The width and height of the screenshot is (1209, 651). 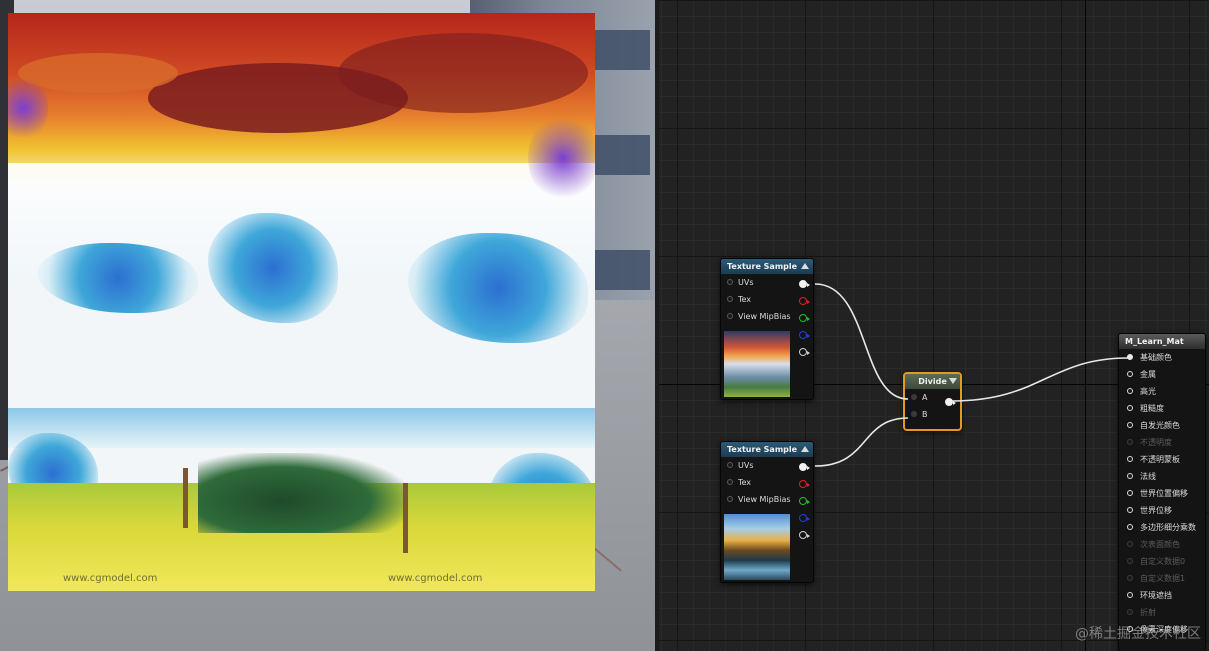 What do you see at coordinates (1162, 374) in the screenshot?
I see `material-input-row: 金属` at bounding box center [1162, 374].